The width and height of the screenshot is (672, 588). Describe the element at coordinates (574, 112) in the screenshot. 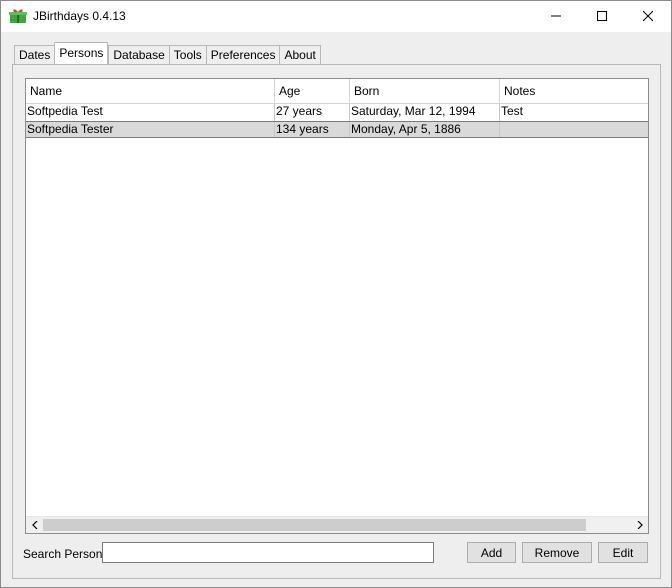

I see `cell-notes: Test` at that location.